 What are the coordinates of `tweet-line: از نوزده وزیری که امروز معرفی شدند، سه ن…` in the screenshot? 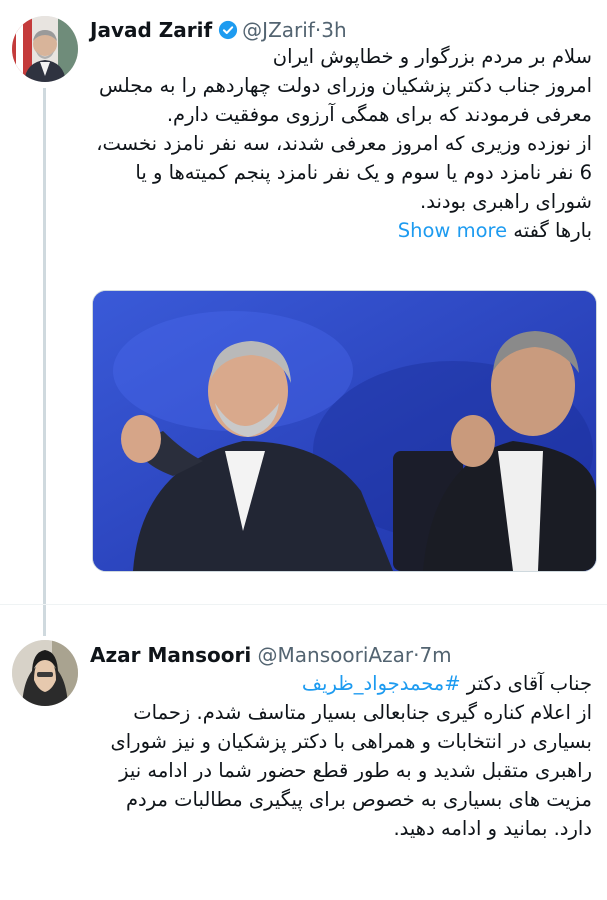 It's located at (344, 172).